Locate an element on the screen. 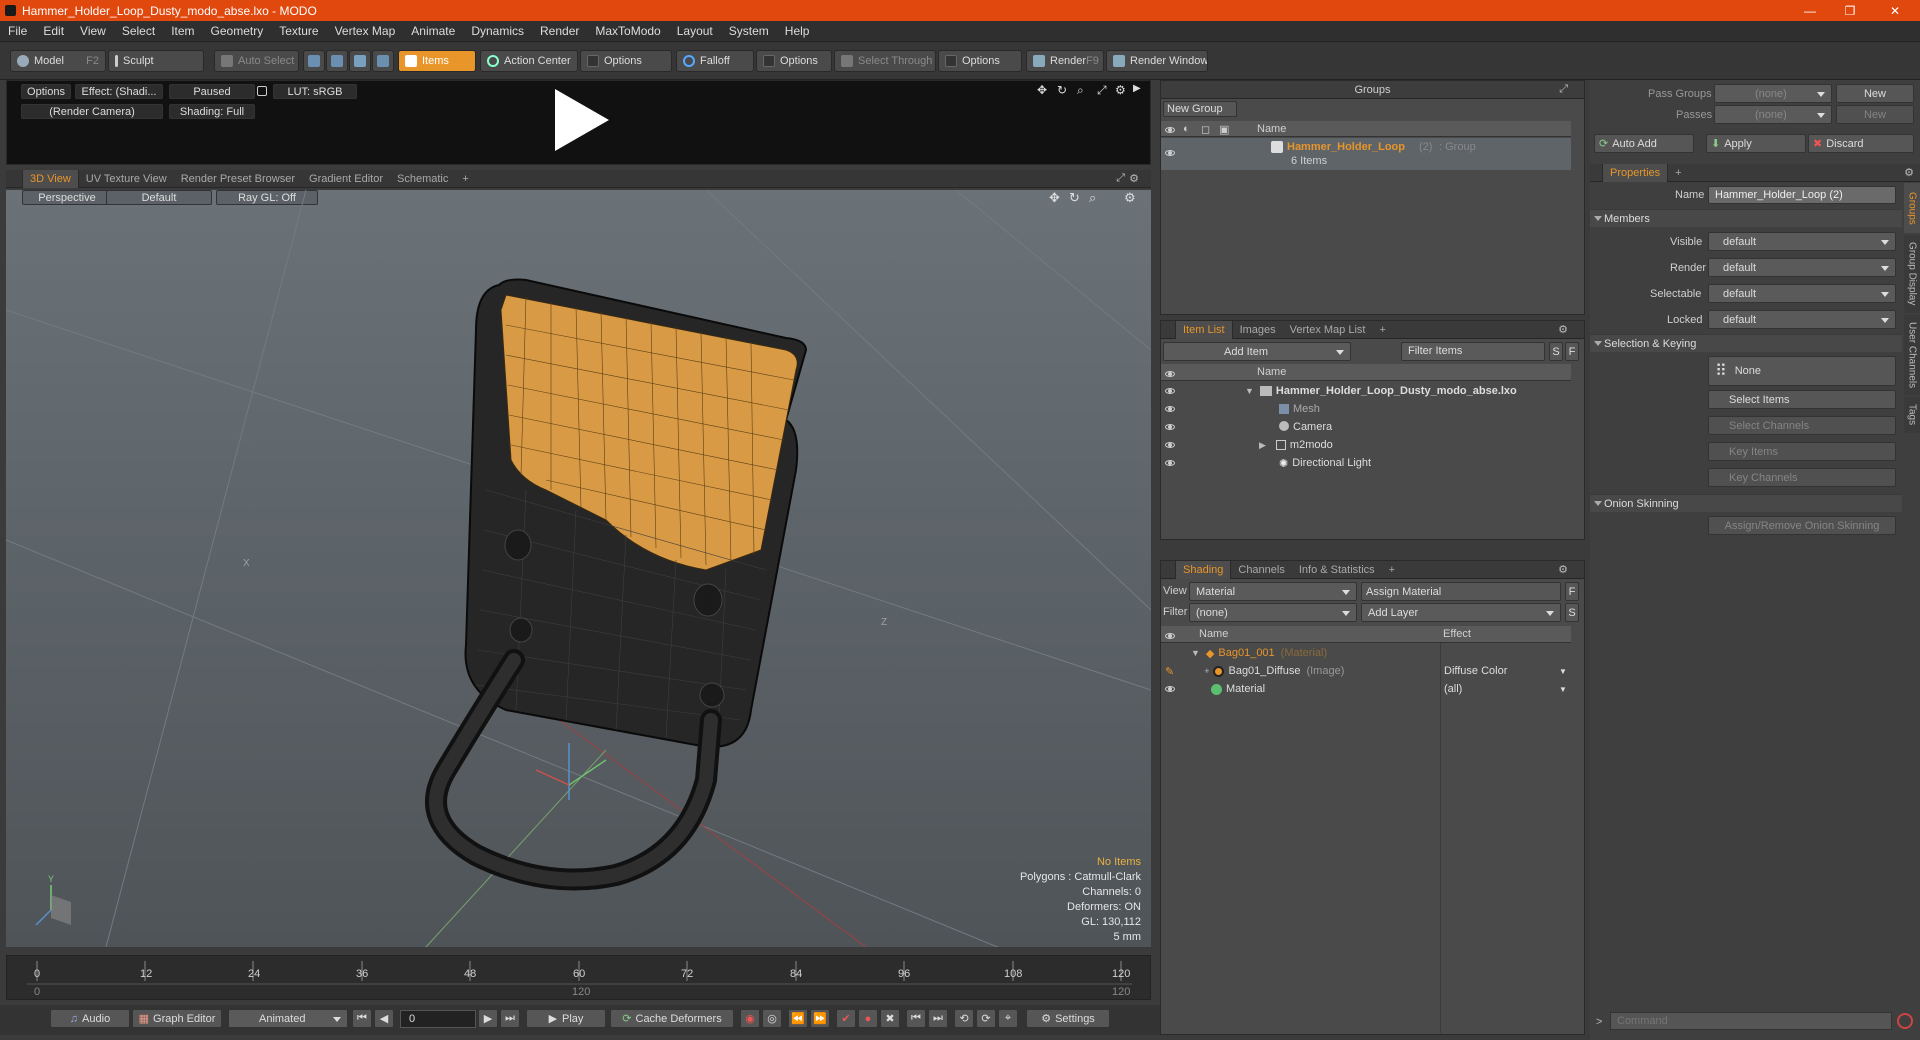  tab-channels: Channels is located at coordinates (1261, 570).